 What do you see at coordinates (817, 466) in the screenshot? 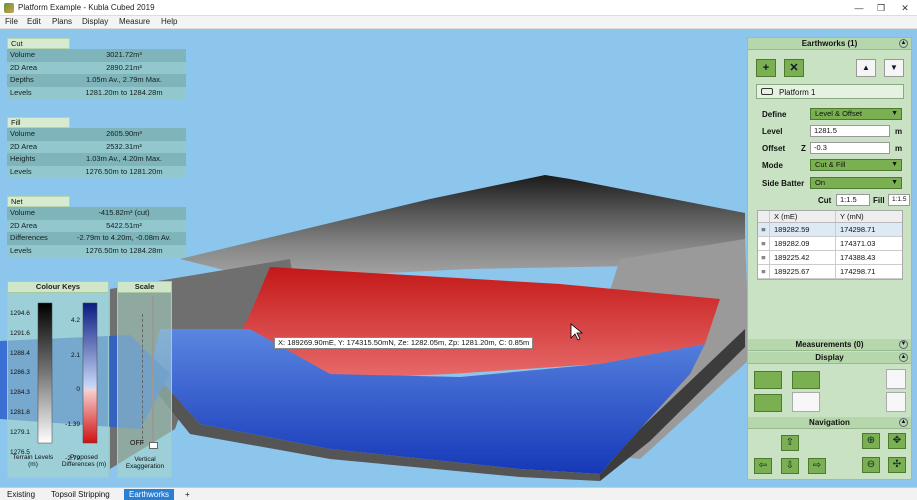
I see `pan-right-button: ⇨` at bounding box center [817, 466].